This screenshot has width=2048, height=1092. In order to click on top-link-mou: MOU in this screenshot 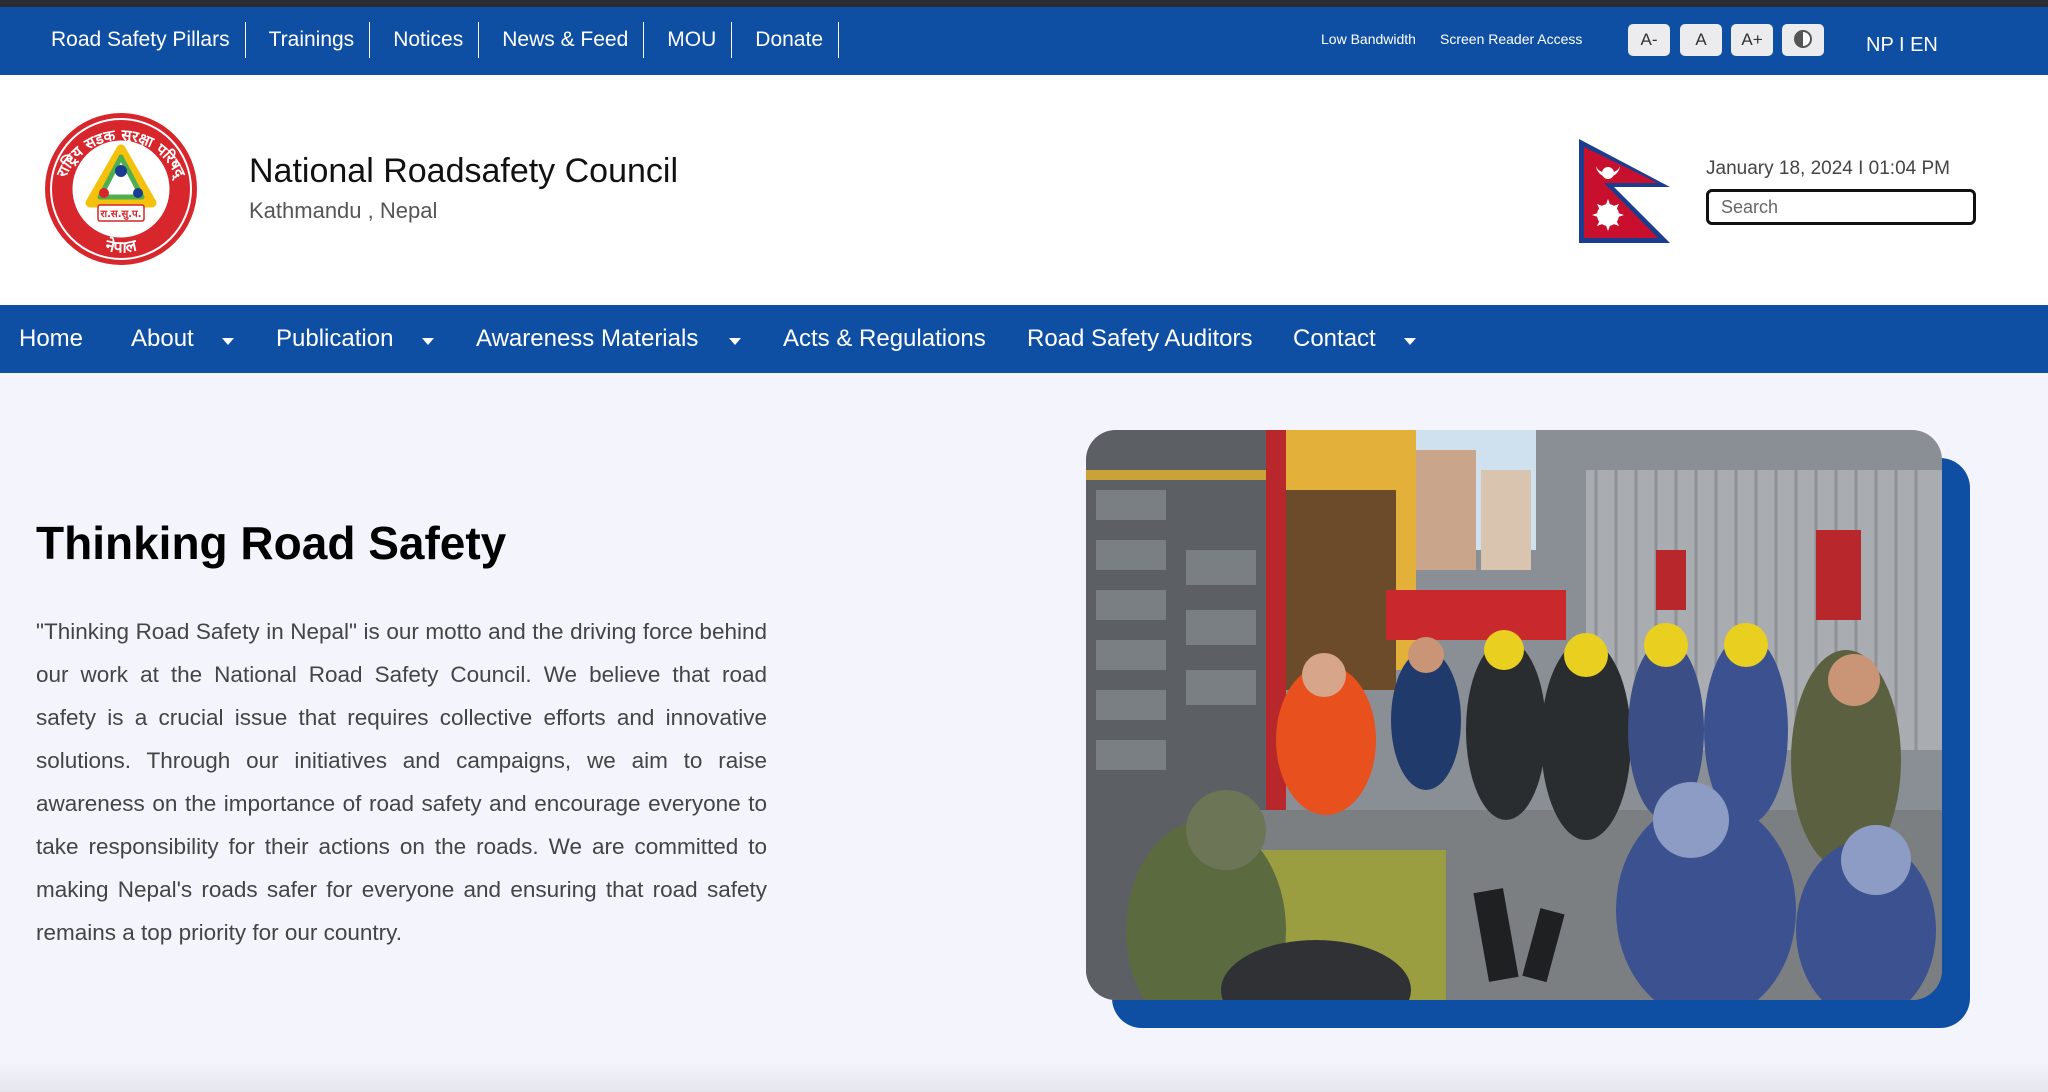, I will do `click(688, 40)`.